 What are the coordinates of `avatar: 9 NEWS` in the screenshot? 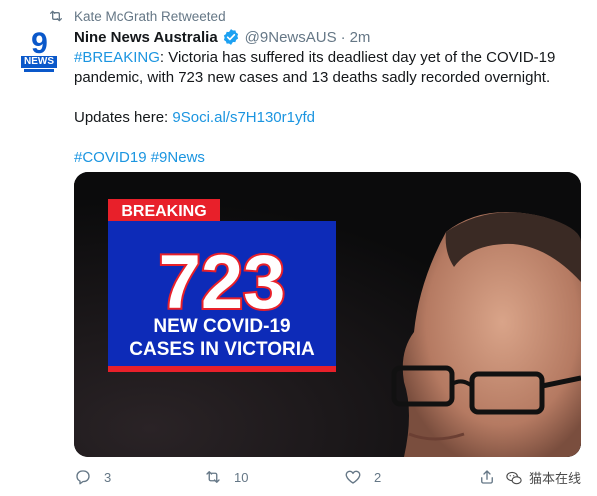 It's located at (39, 49).